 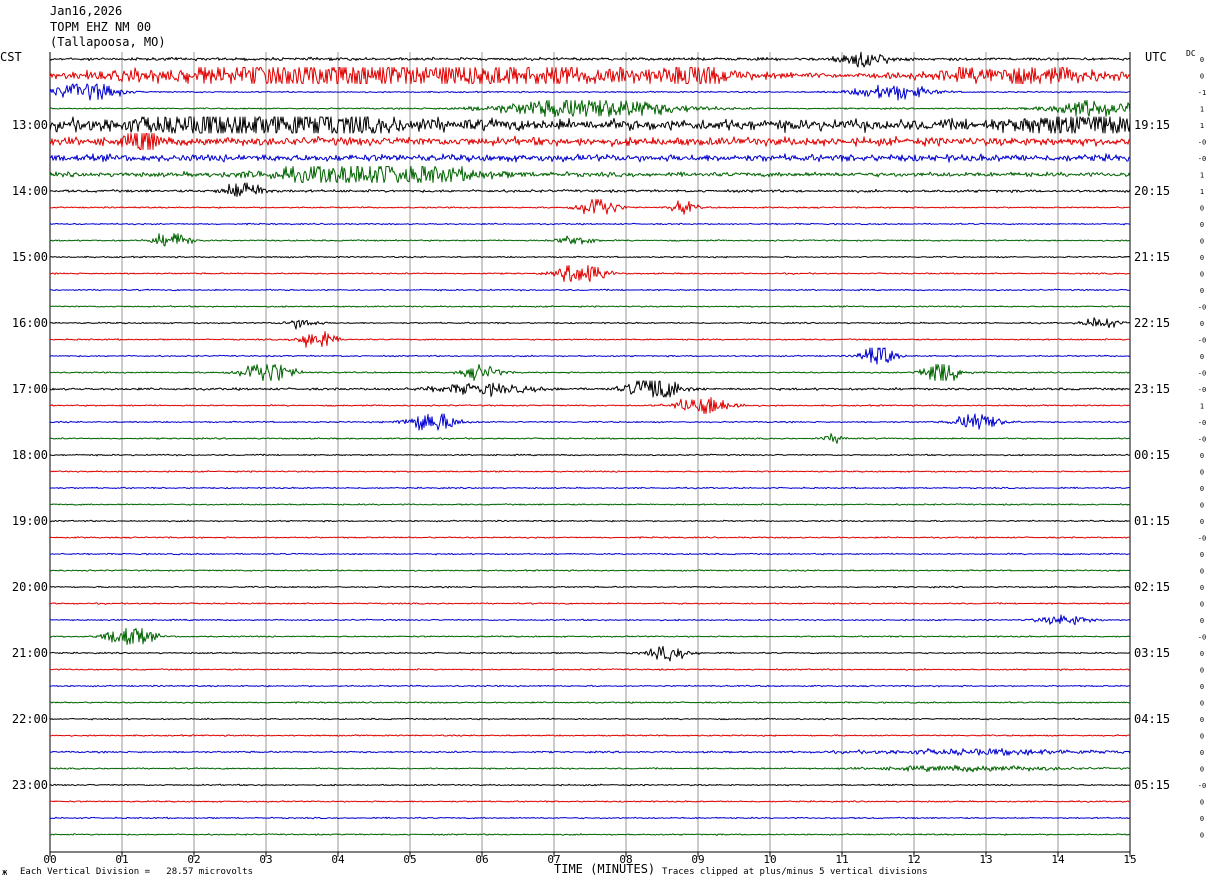 What do you see at coordinates (265, 859) in the screenshot?
I see `x-tick-label: 03` at bounding box center [265, 859].